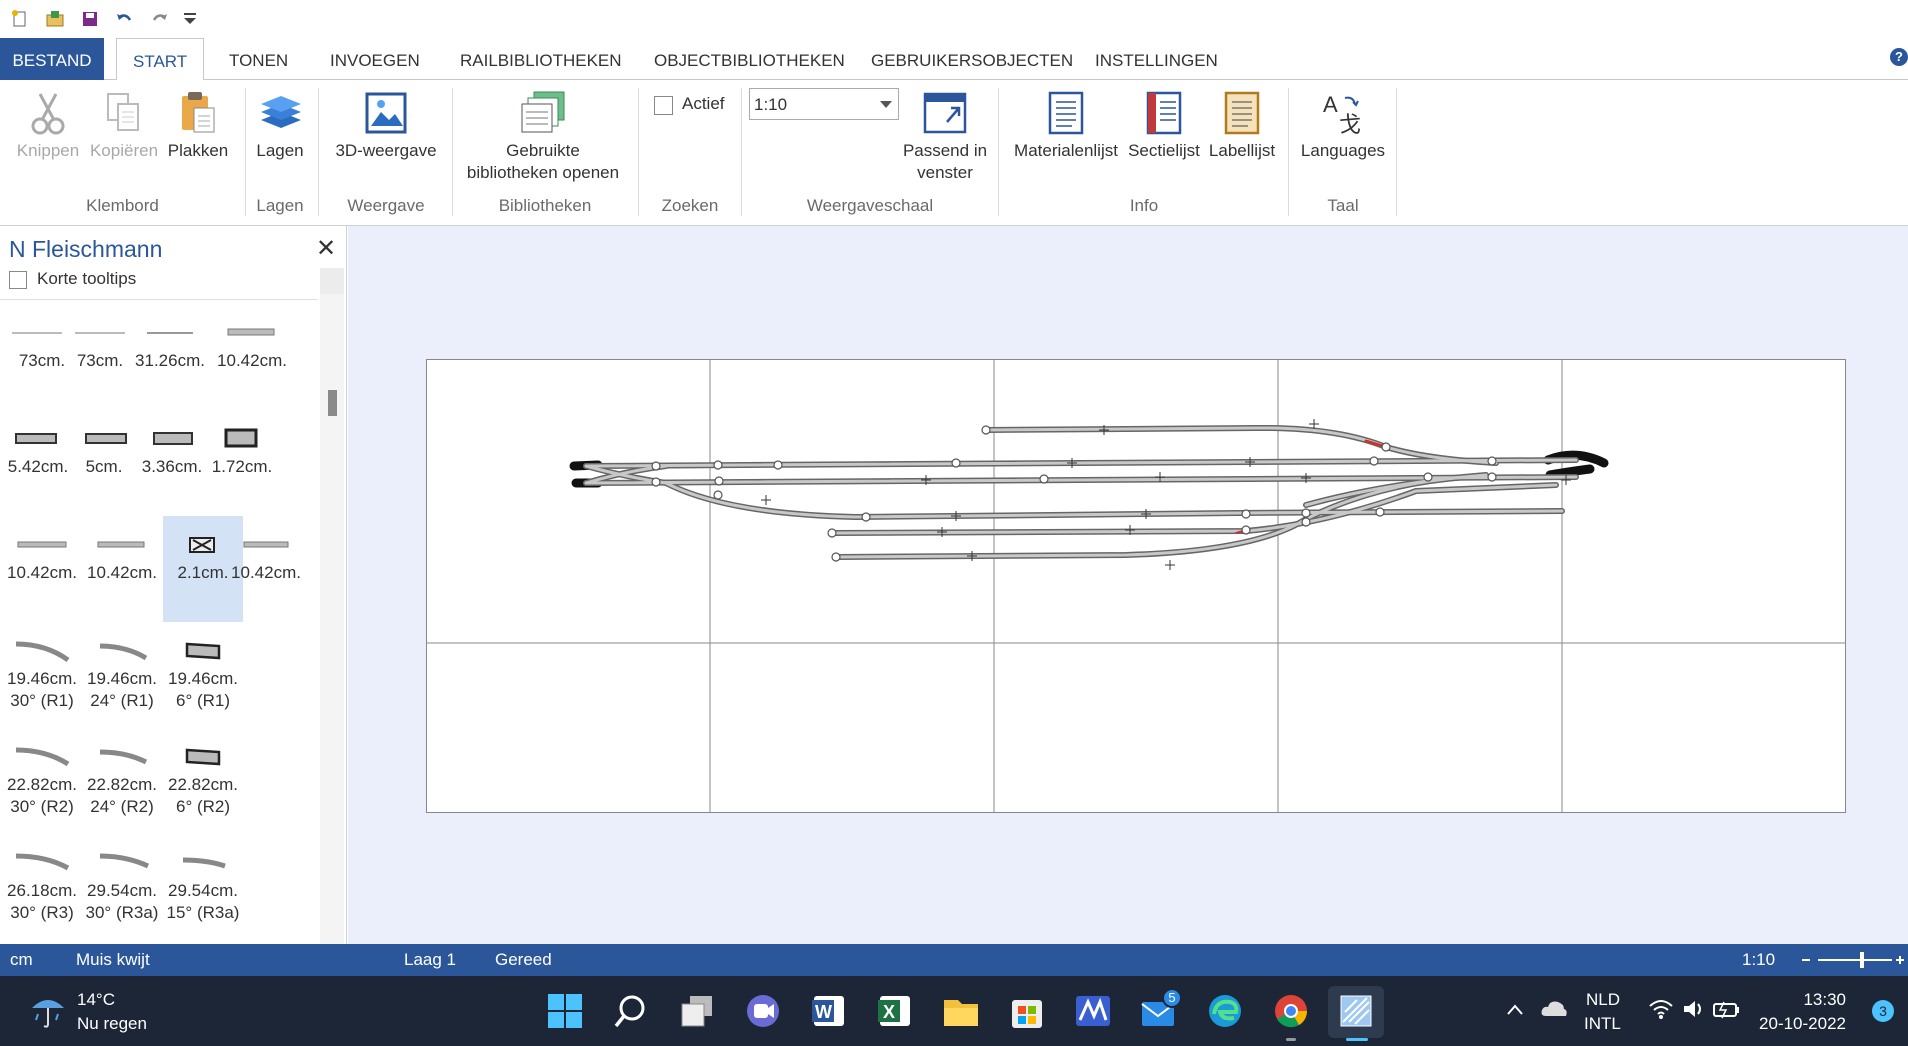 This screenshot has width=1908, height=1046. I want to click on scissors-icon, so click(48, 114).